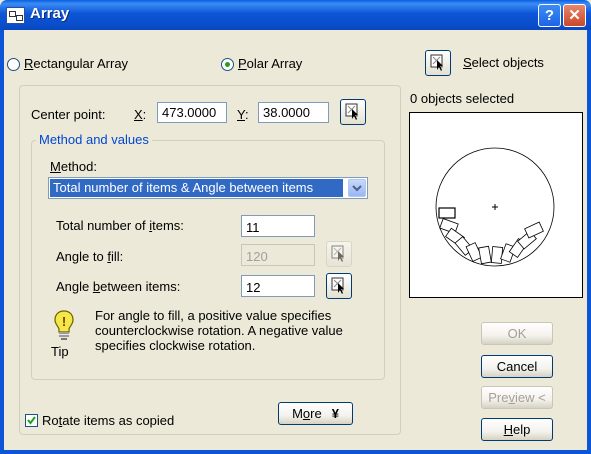  I want to click on close-button: ✕, so click(574, 15).